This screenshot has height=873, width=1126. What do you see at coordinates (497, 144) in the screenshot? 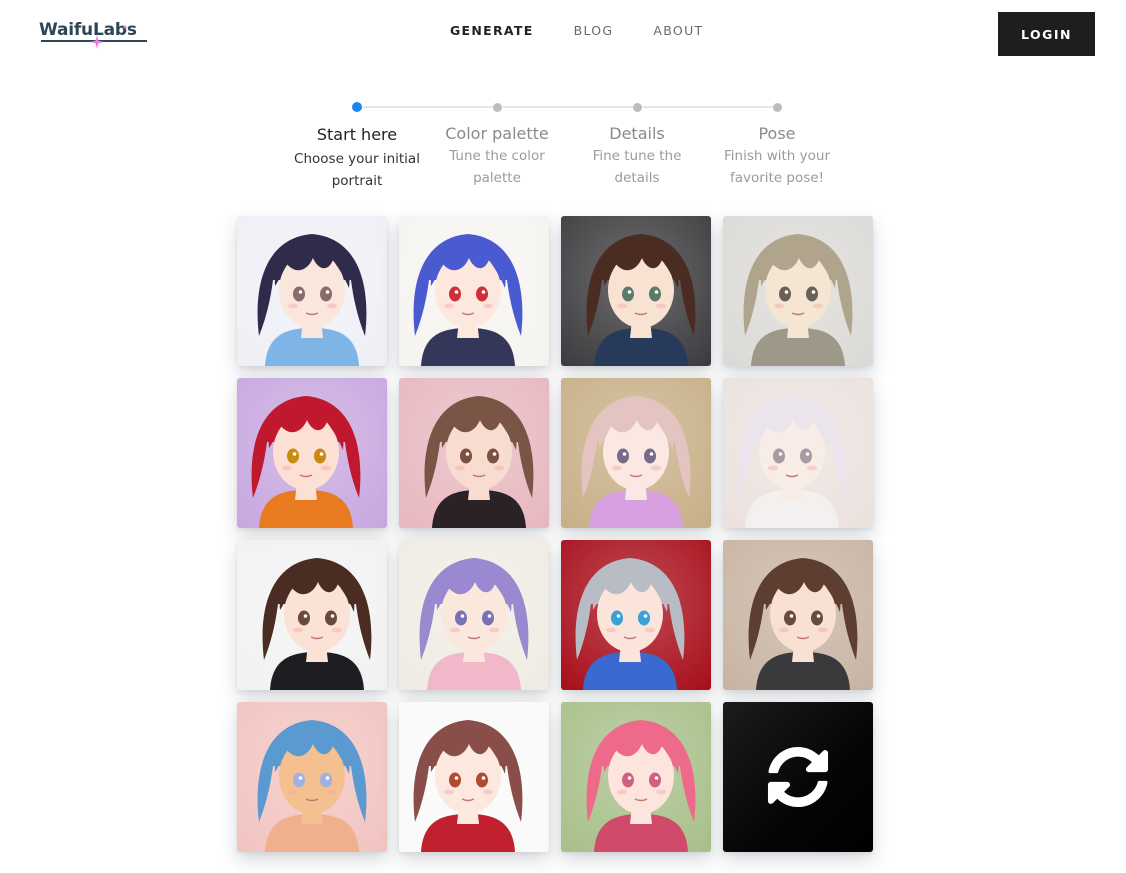
I see `step-color-palette: Color palette Tune the color palette` at bounding box center [497, 144].